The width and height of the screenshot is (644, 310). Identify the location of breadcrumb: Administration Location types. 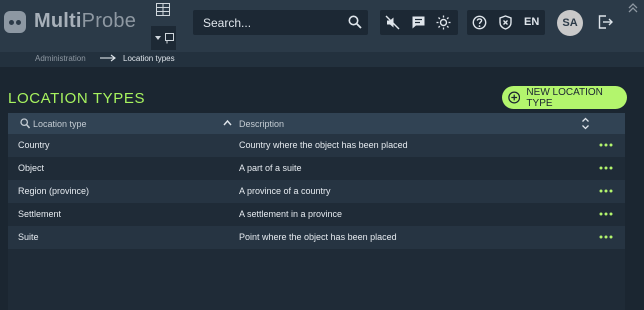
(322, 59).